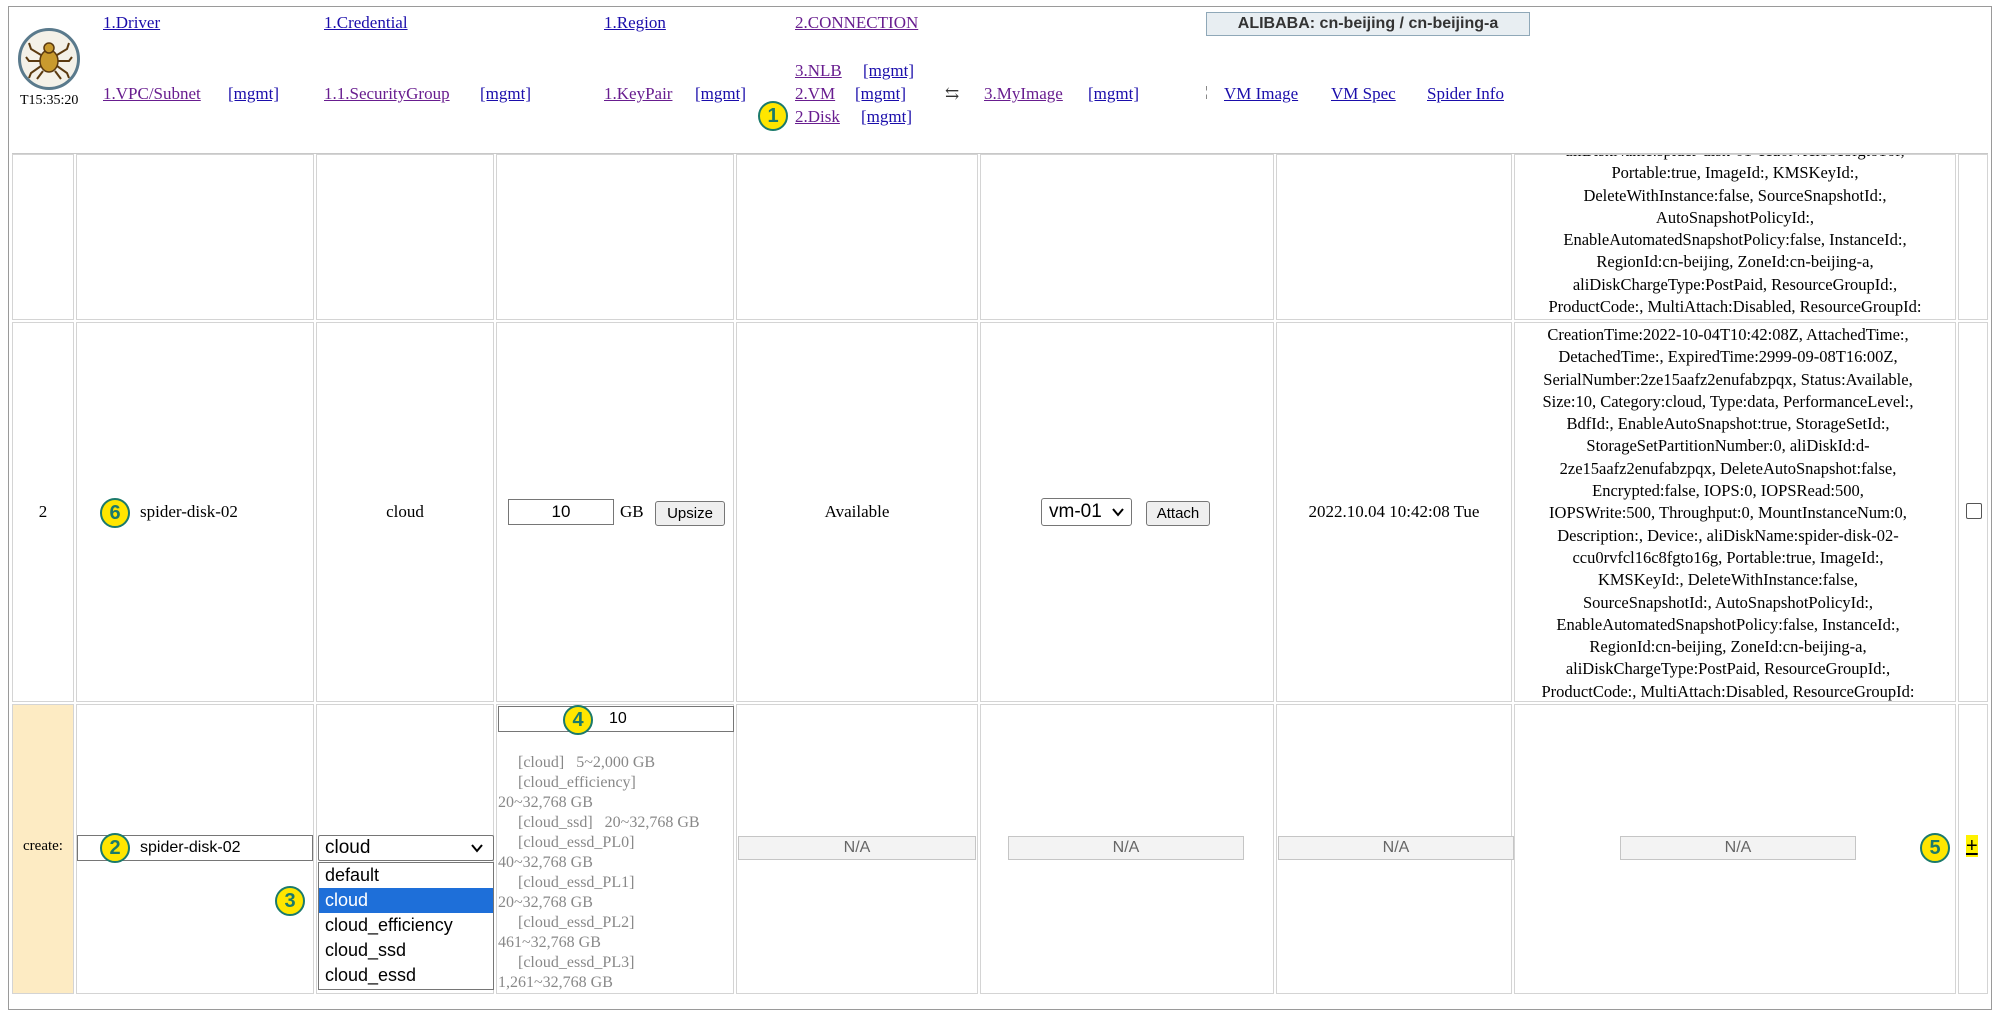 The width and height of the screenshot is (2004, 1016). Describe the element at coordinates (635, 23) in the screenshot. I see `region-link: 1.Region` at that location.